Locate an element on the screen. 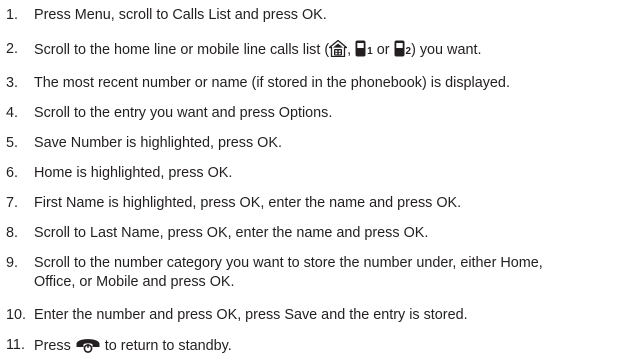  save-number-term: Save Number is located at coordinates (78, 143).